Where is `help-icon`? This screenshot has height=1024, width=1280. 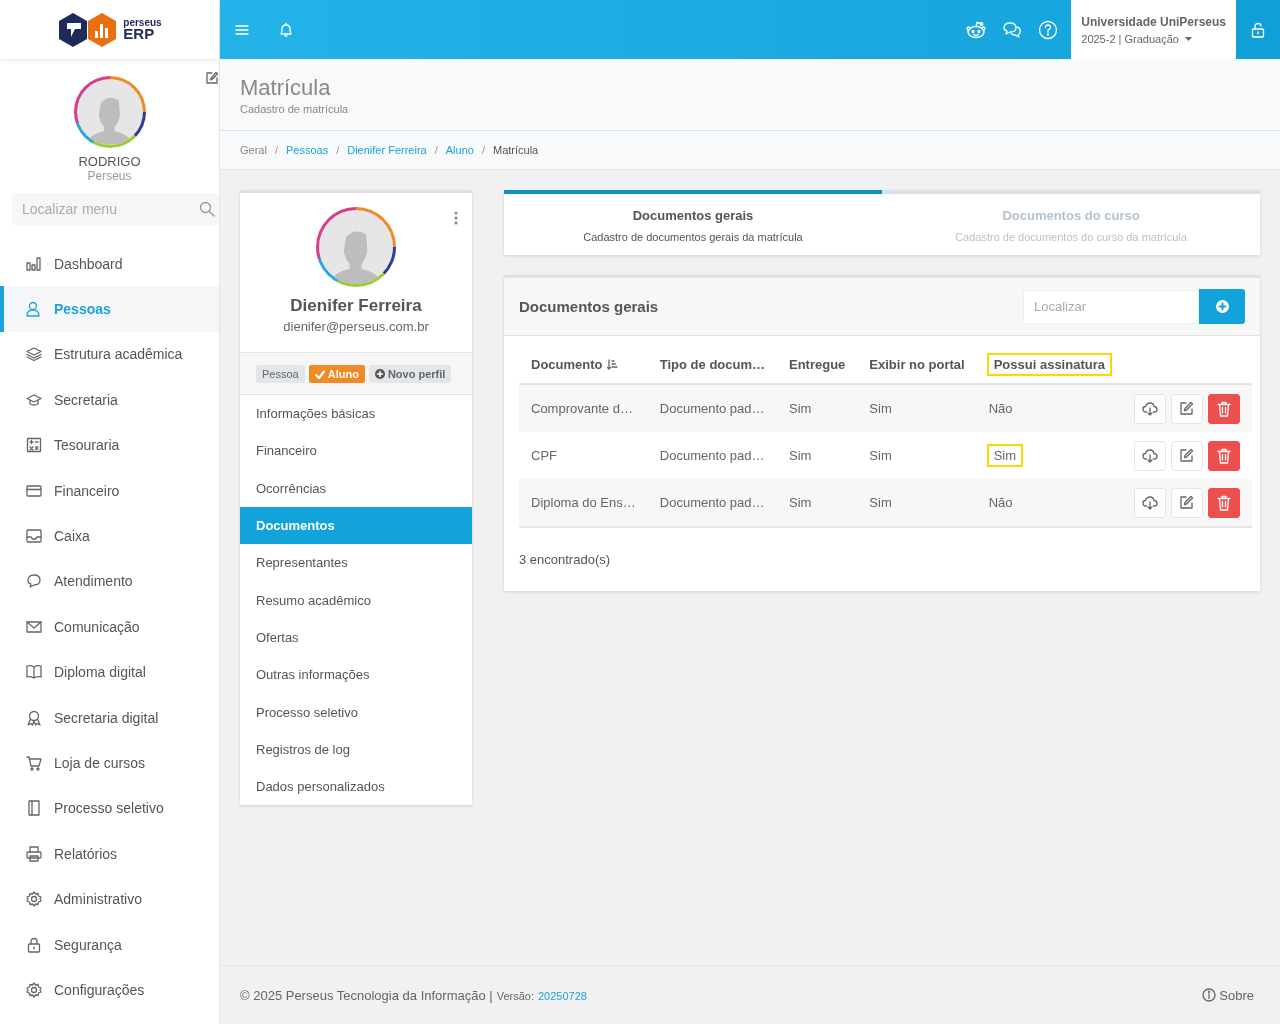 help-icon is located at coordinates (1048, 29).